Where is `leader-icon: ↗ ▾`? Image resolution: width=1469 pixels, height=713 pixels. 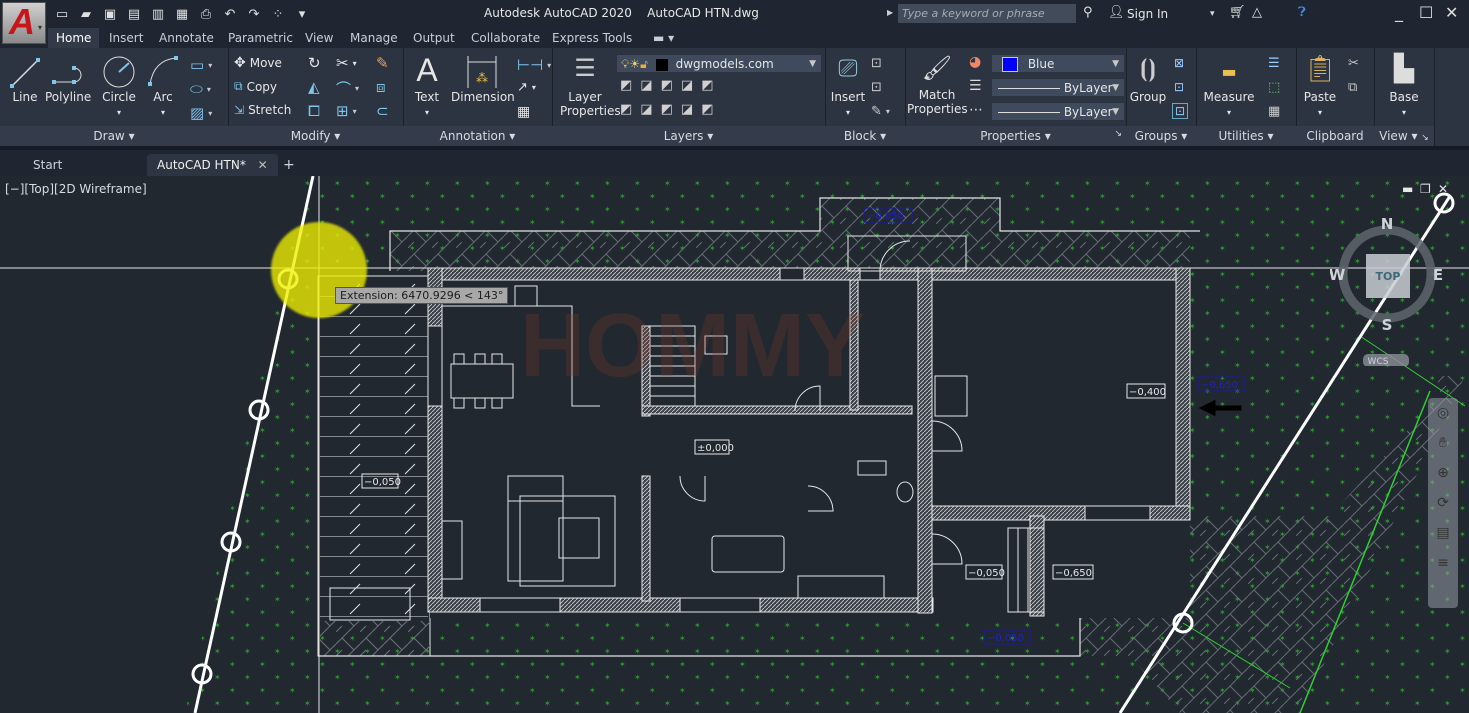 leader-icon: ↗ ▾ is located at coordinates (526, 87).